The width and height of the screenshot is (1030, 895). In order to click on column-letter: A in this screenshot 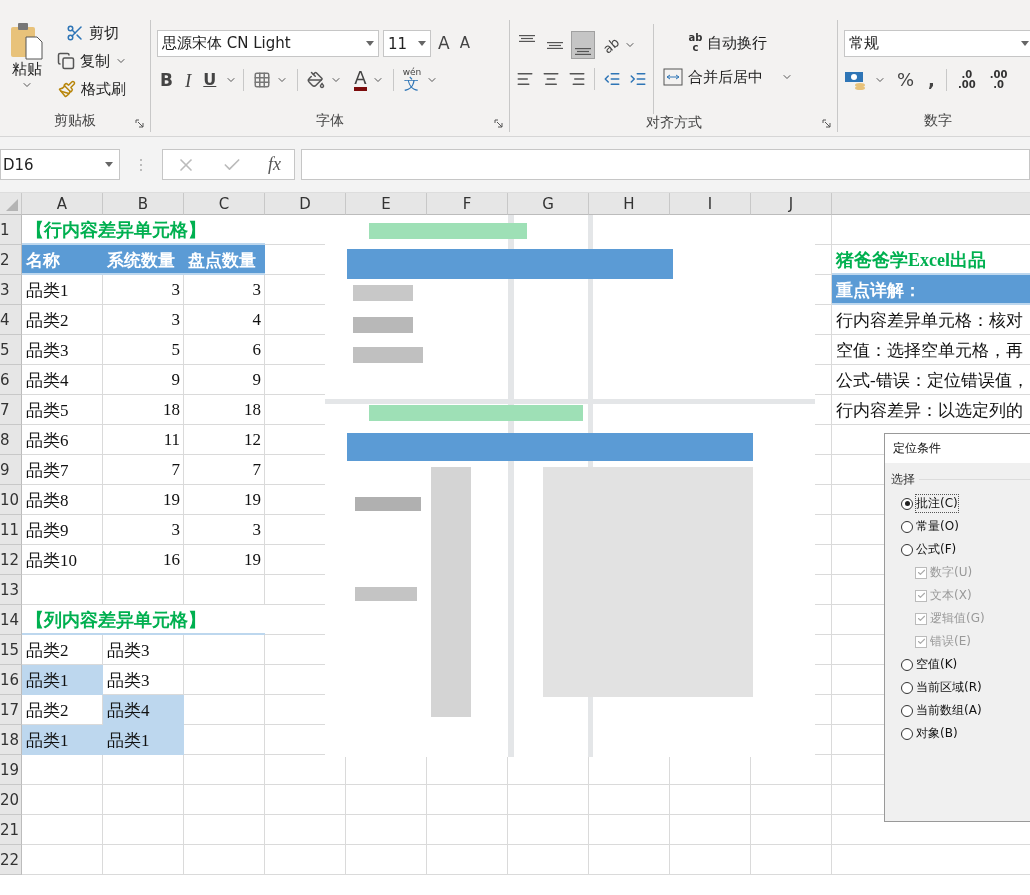, I will do `click(62, 204)`.